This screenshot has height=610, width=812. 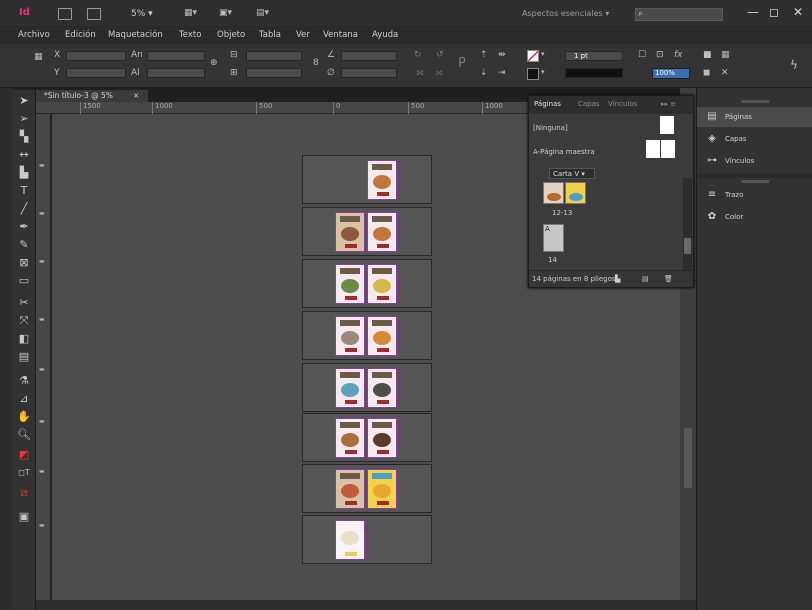 I want to click on dock-pages: ▤ Páginas, so click(x=754, y=117).